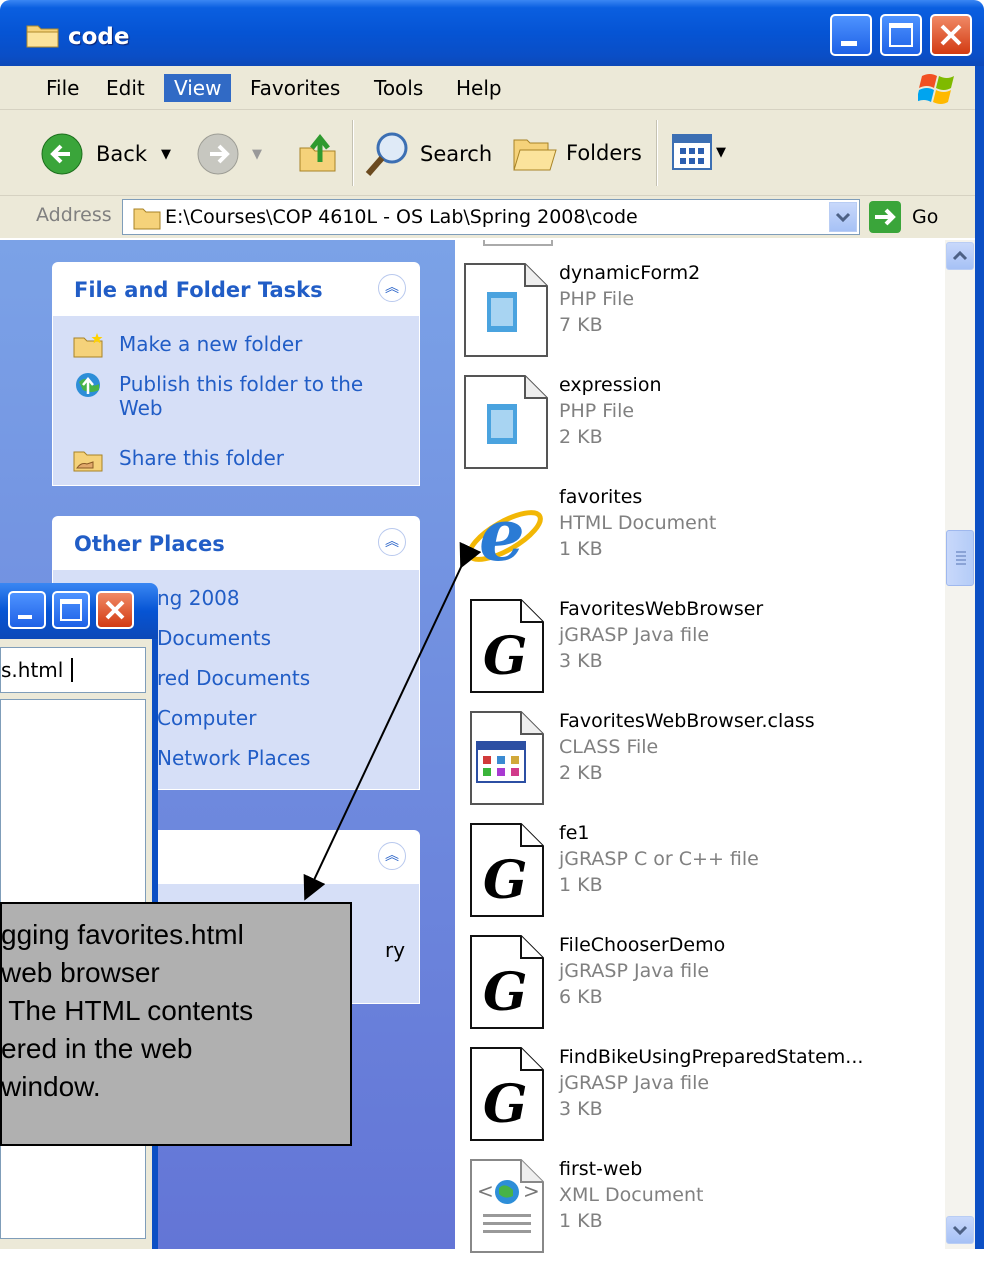 The image size is (984, 1266). I want to click on forward-button: ▼, so click(229, 154).